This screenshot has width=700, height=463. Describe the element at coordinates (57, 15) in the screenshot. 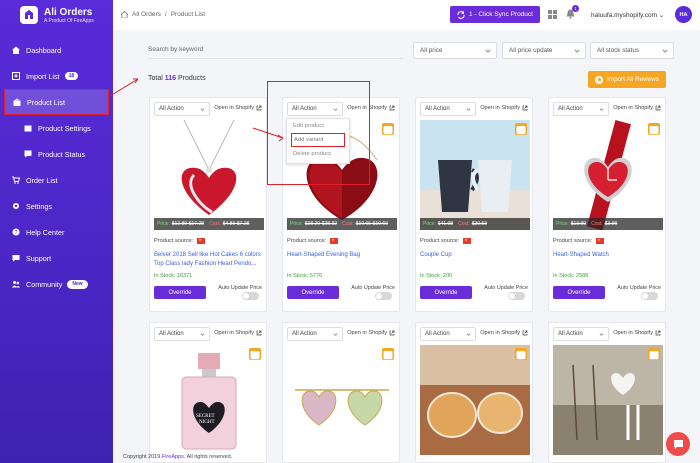

I see `brand: Ali Orders A Product Of FireApps` at that location.